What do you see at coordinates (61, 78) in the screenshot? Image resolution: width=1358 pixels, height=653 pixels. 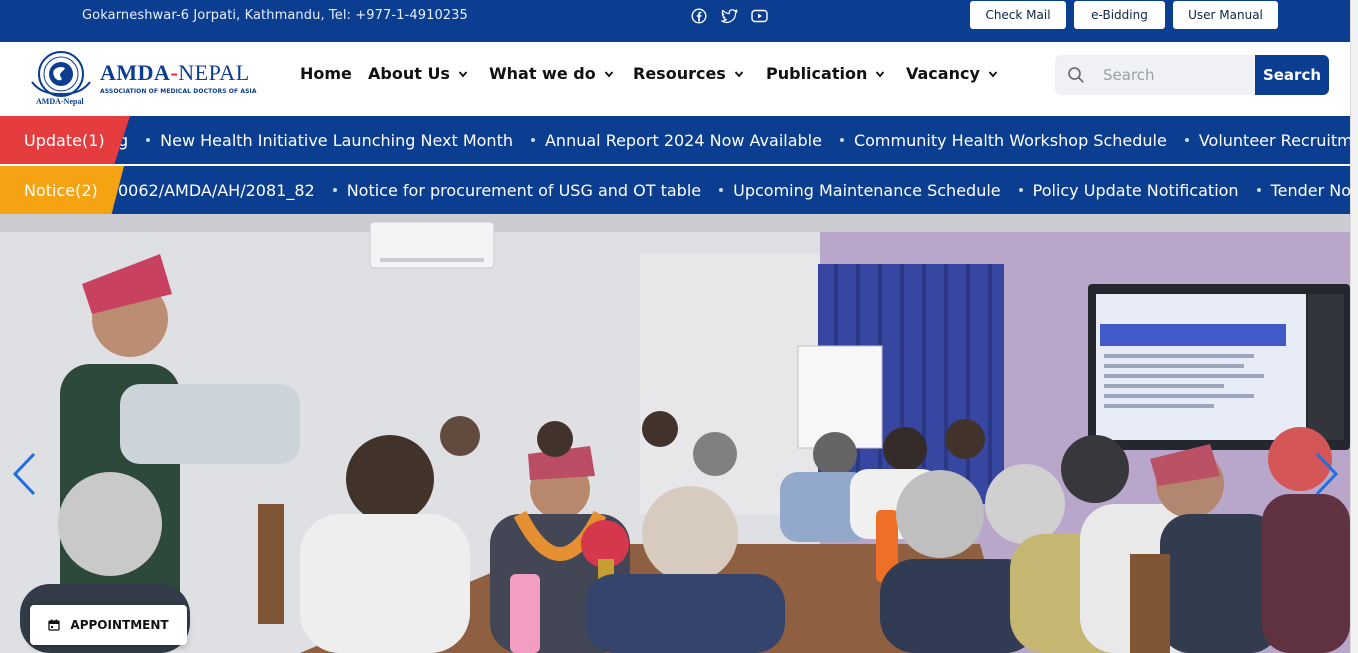 I see `amda-seal-icon: AMDA-Nepal` at bounding box center [61, 78].